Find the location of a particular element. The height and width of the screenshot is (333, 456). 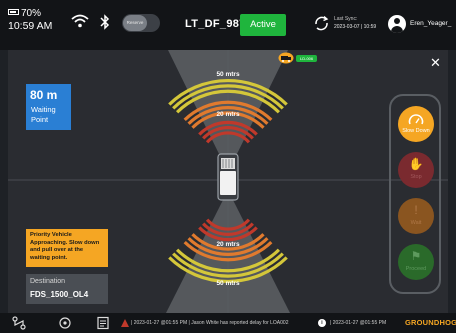

destination-card: Destination FDS_1500_OL4 is located at coordinates (67, 289).